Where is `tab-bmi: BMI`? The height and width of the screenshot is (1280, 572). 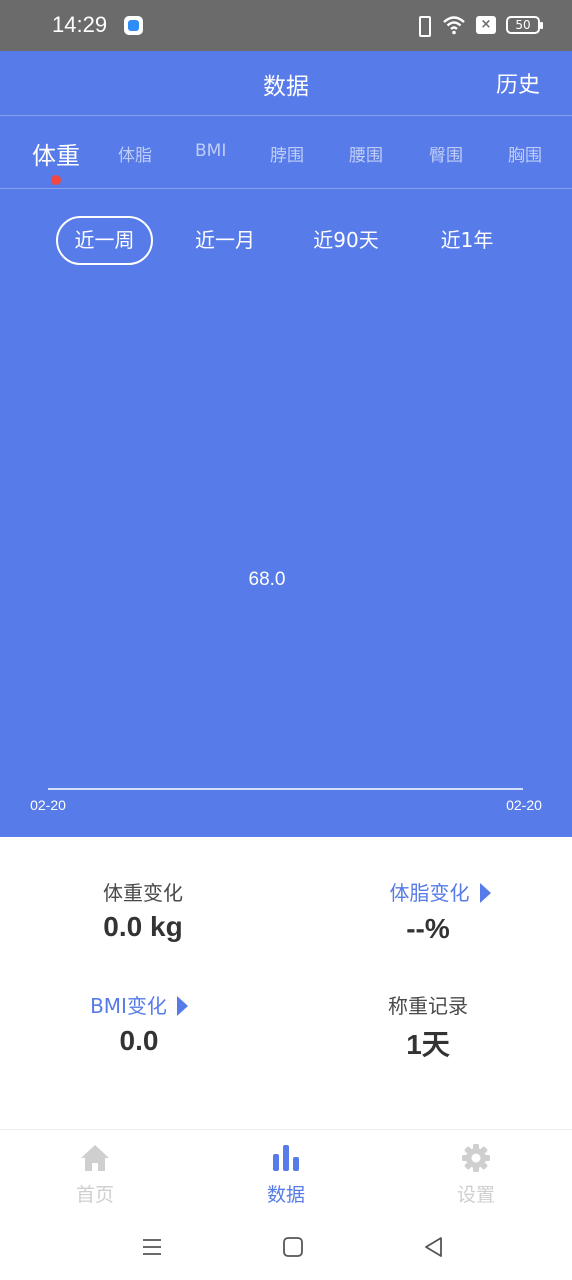 tab-bmi: BMI is located at coordinates (210, 151).